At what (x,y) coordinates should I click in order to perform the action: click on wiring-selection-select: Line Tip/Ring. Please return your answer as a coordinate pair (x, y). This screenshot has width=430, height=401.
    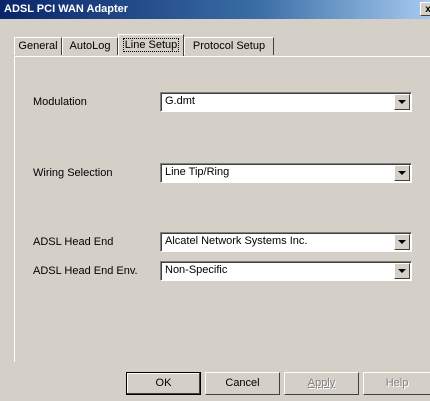
    Looking at the image, I should click on (286, 173).